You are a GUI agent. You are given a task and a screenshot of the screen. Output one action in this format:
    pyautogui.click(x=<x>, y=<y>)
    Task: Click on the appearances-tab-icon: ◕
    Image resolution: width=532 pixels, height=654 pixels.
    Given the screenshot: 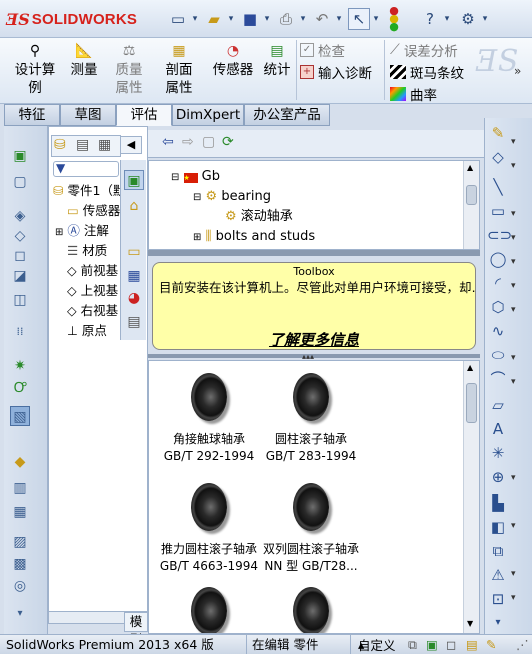 What is the action you would take?
    pyautogui.click(x=134, y=298)
    